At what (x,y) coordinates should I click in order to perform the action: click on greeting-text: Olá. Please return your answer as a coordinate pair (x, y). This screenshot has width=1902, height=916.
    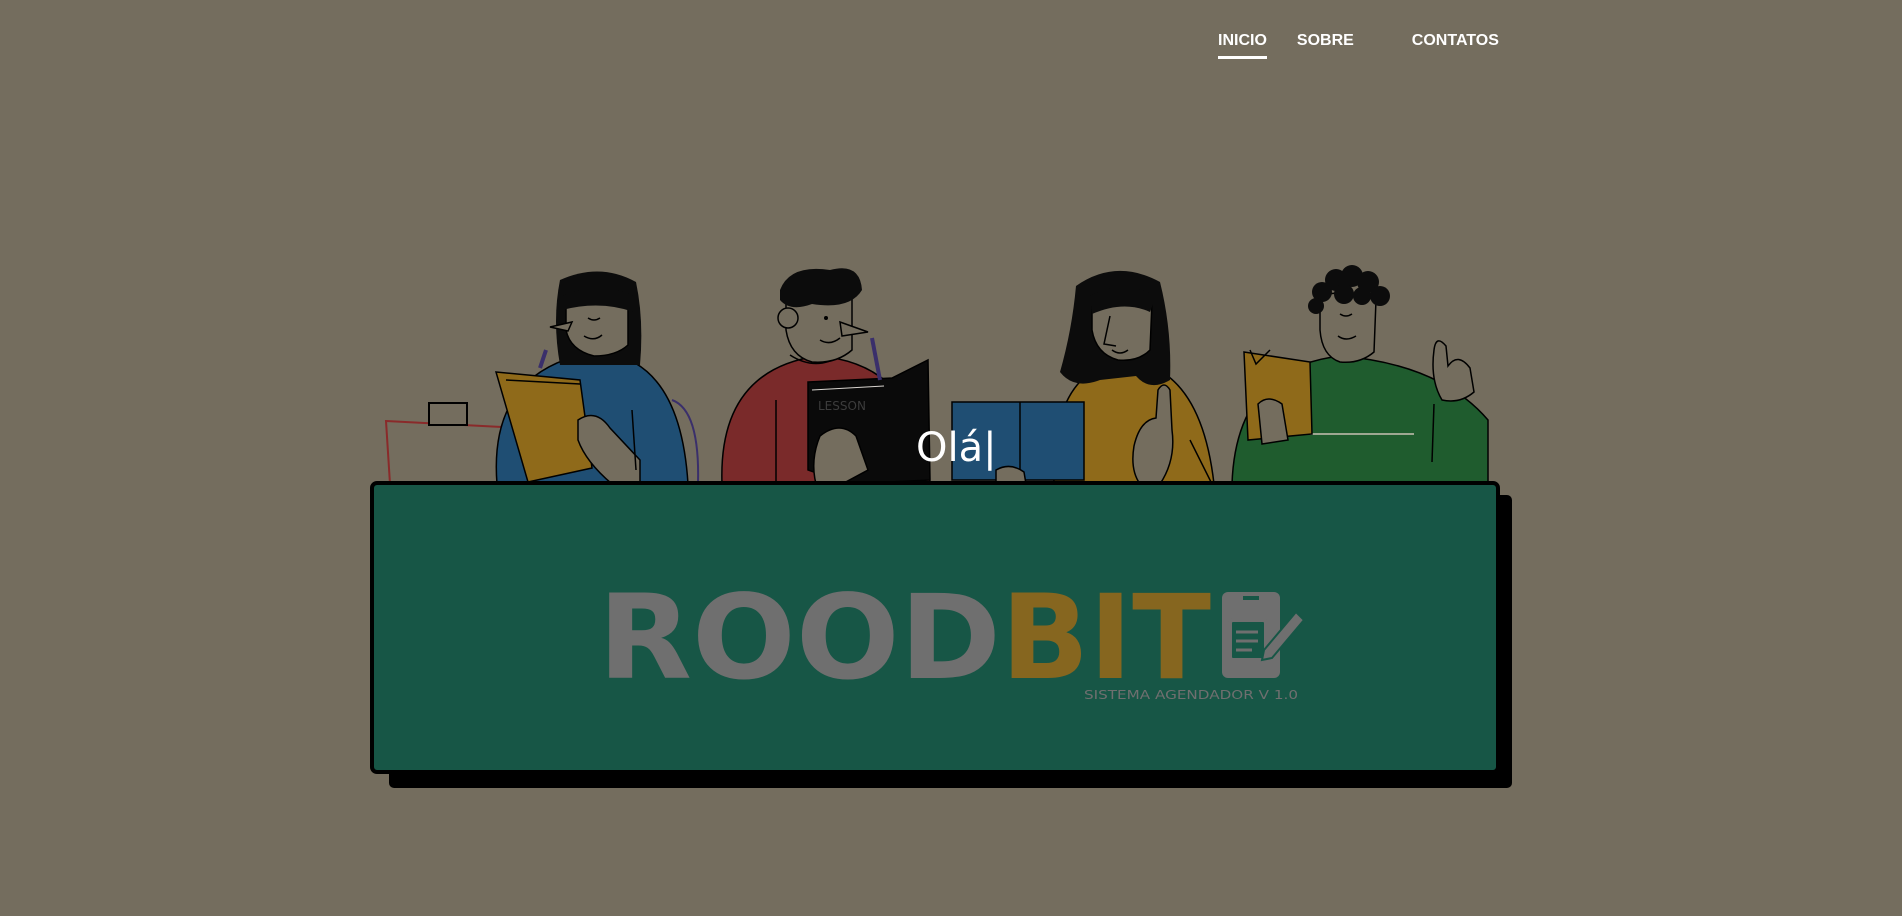
    Looking at the image, I should click on (950, 448).